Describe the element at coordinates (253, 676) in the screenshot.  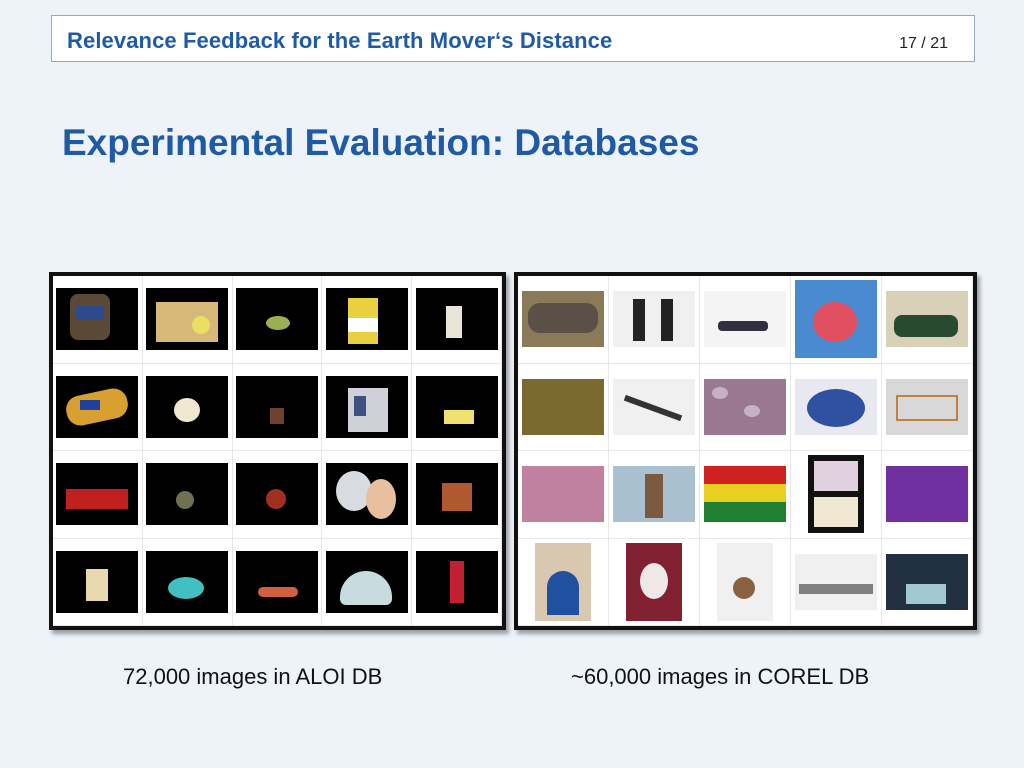
I see `aloi-caption: 72,000 images in ALOI DB` at that location.